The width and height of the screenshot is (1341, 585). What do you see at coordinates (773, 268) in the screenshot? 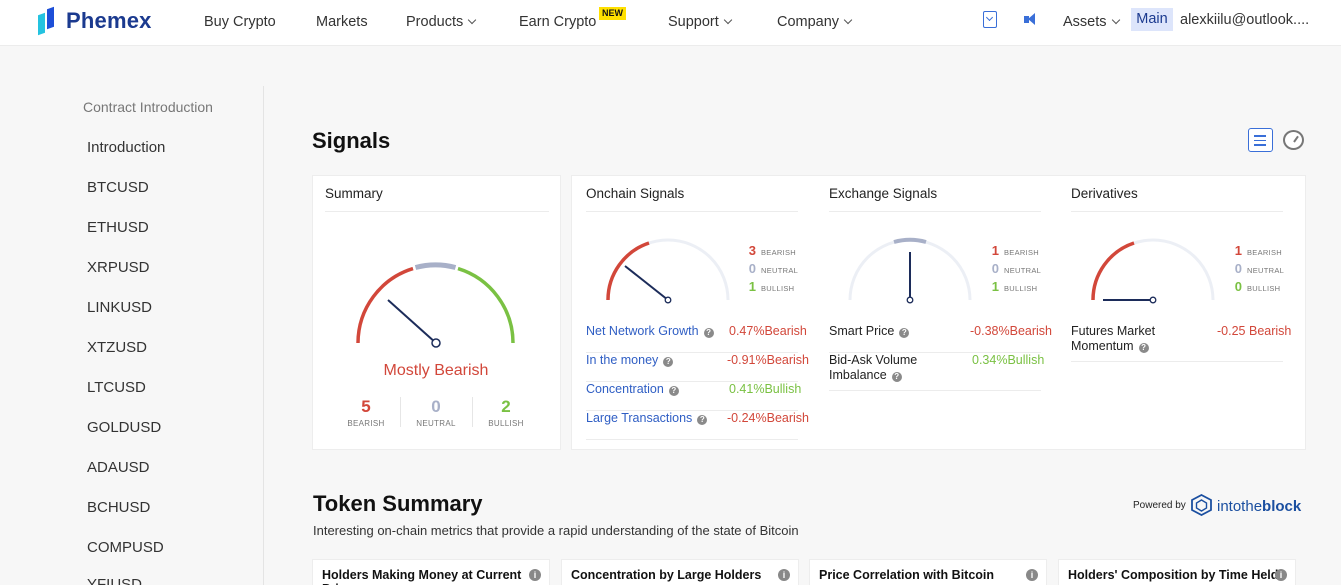
I see `onchain-neutral-count: 0 NEUTRAL` at bounding box center [773, 268].